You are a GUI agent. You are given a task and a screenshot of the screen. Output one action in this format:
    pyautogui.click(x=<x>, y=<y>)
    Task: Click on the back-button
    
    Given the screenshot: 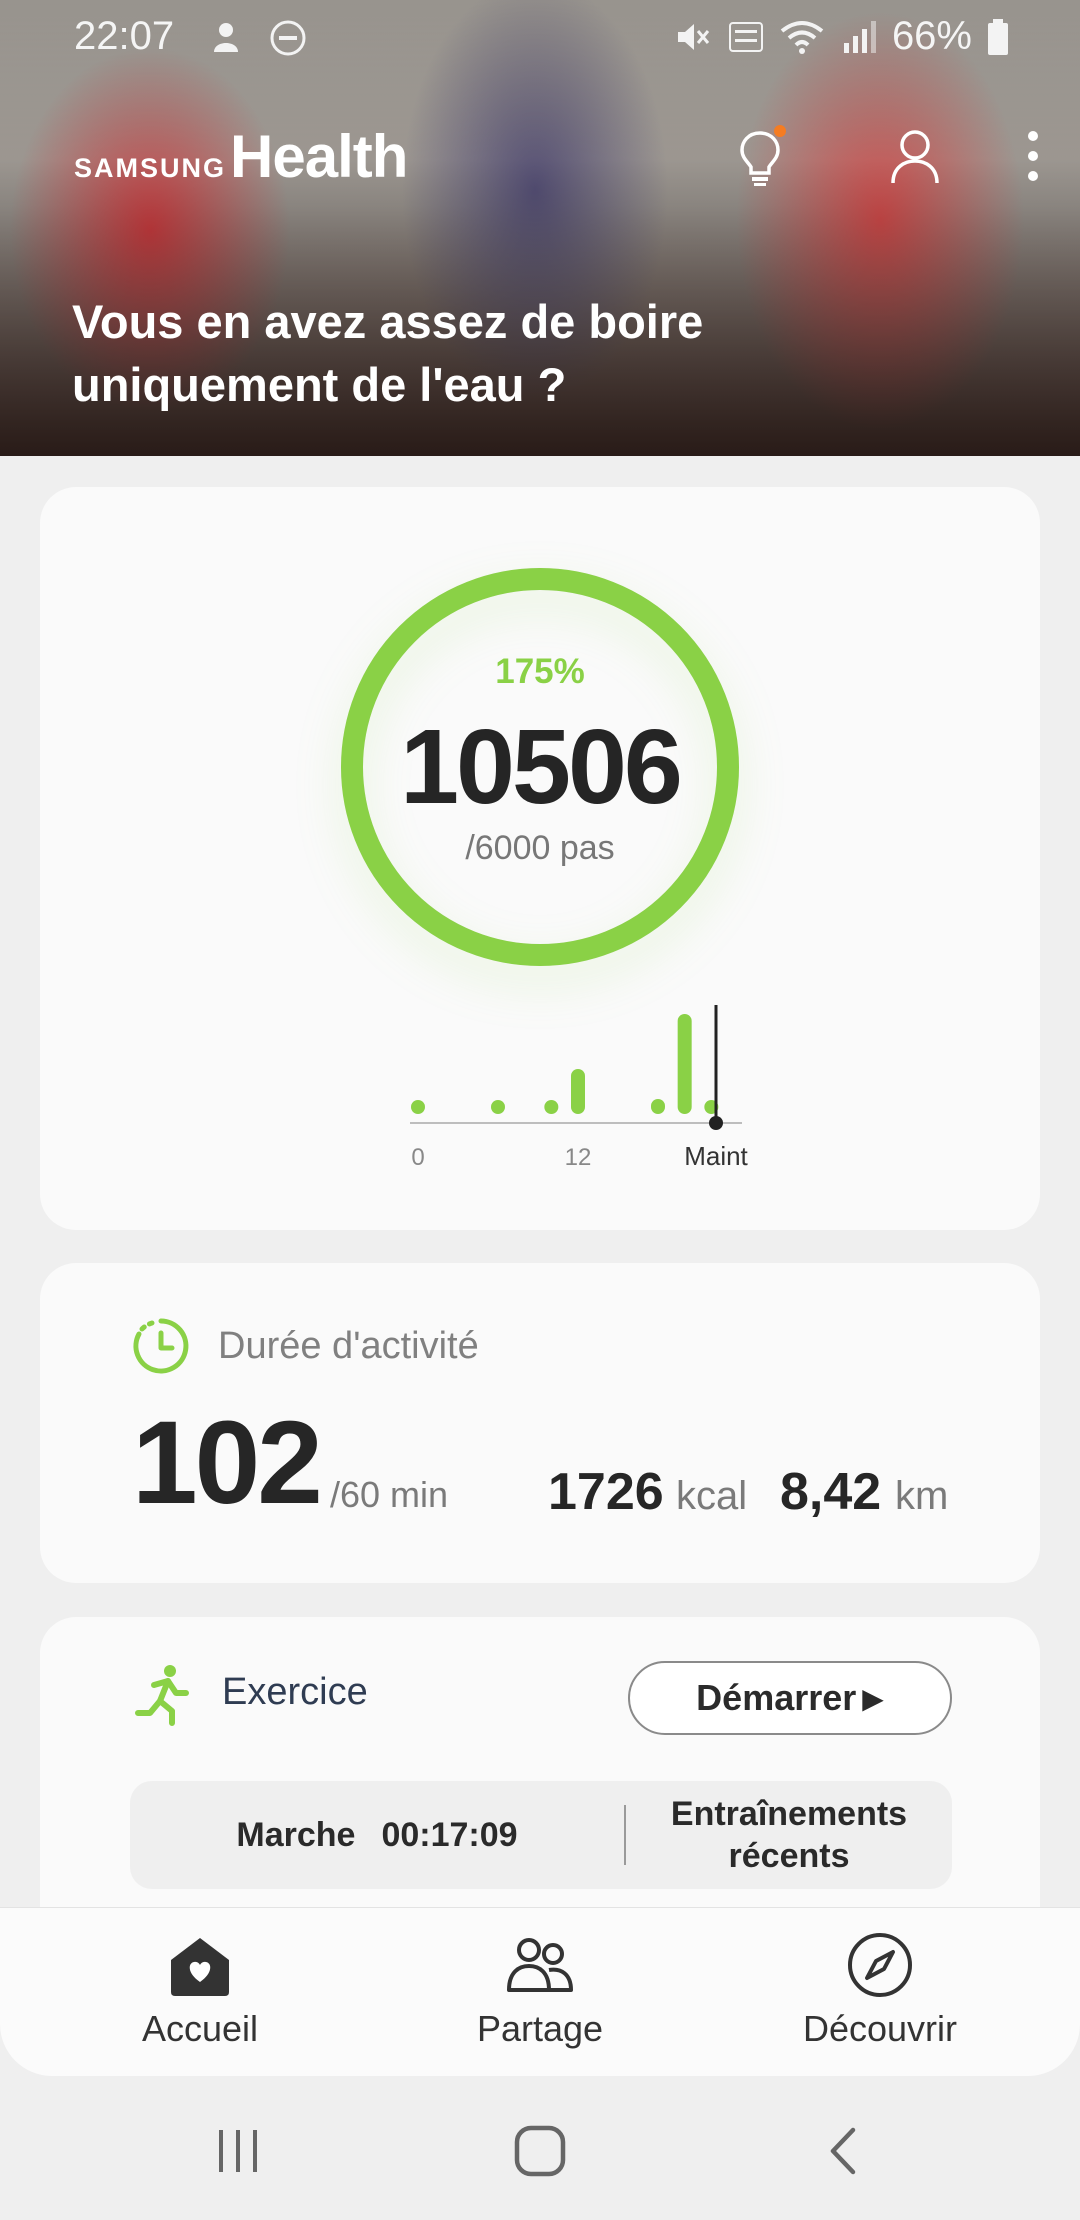 What is the action you would take?
    pyautogui.click(x=843, y=2151)
    